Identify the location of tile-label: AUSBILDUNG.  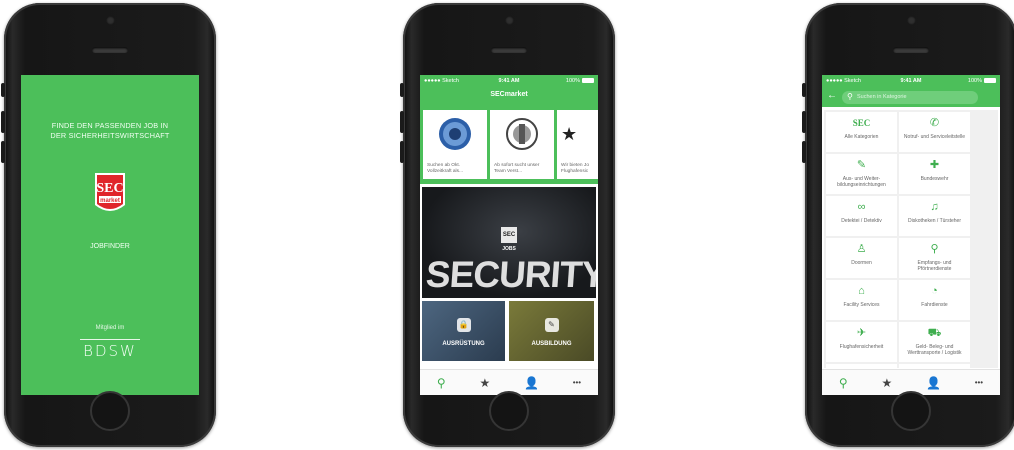
(551, 344).